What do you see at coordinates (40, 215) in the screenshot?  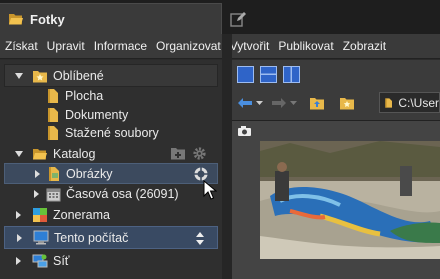 I see `zonerama-icon` at bounding box center [40, 215].